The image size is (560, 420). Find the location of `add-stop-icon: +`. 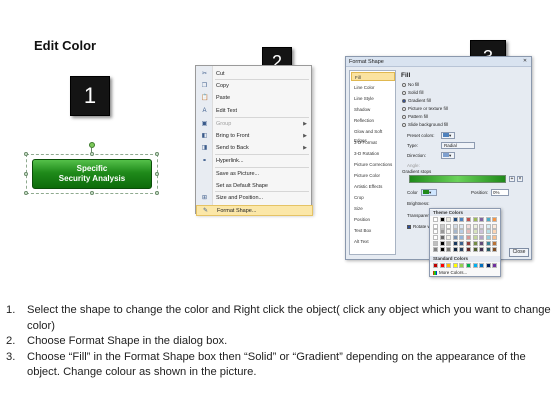

add-stop-icon: + is located at coordinates (512, 179).